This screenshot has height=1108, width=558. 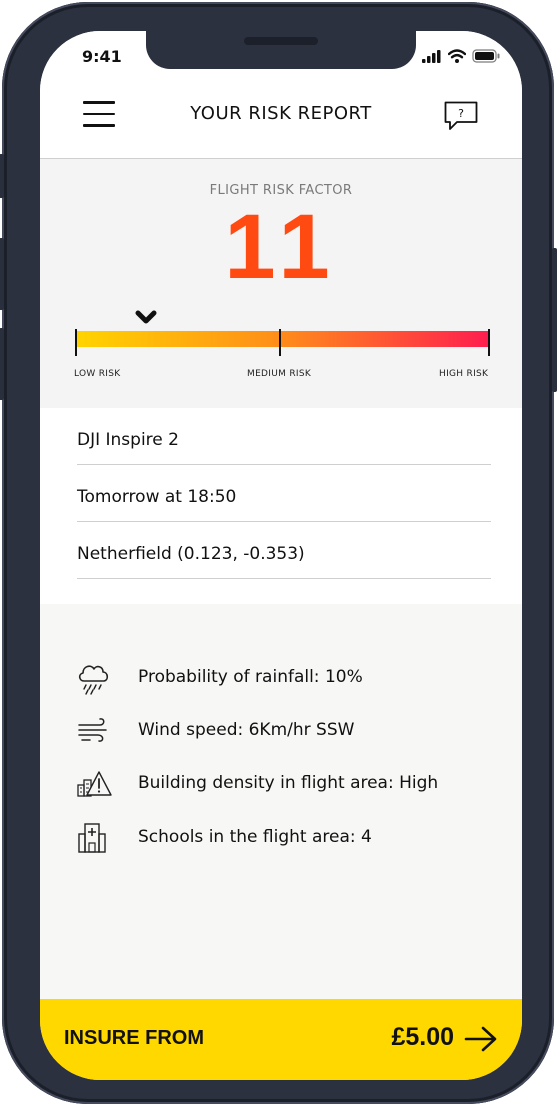 I want to click on school-icon, so click(x=92, y=838).